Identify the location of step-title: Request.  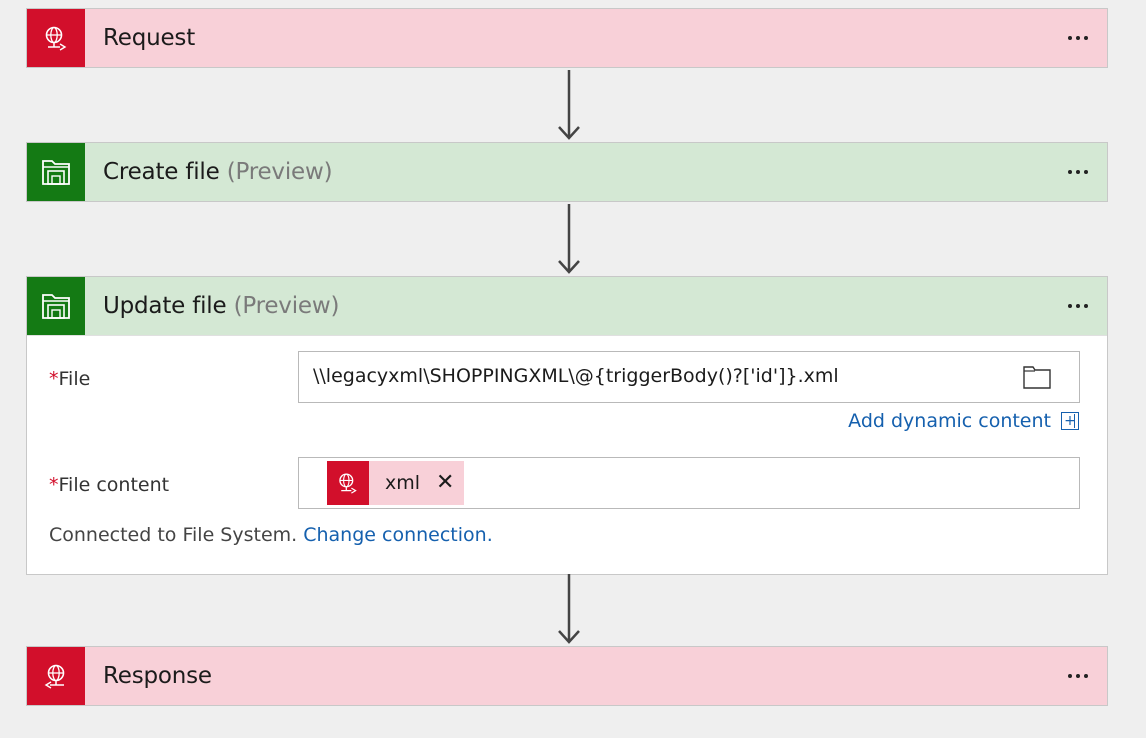
(149, 38).